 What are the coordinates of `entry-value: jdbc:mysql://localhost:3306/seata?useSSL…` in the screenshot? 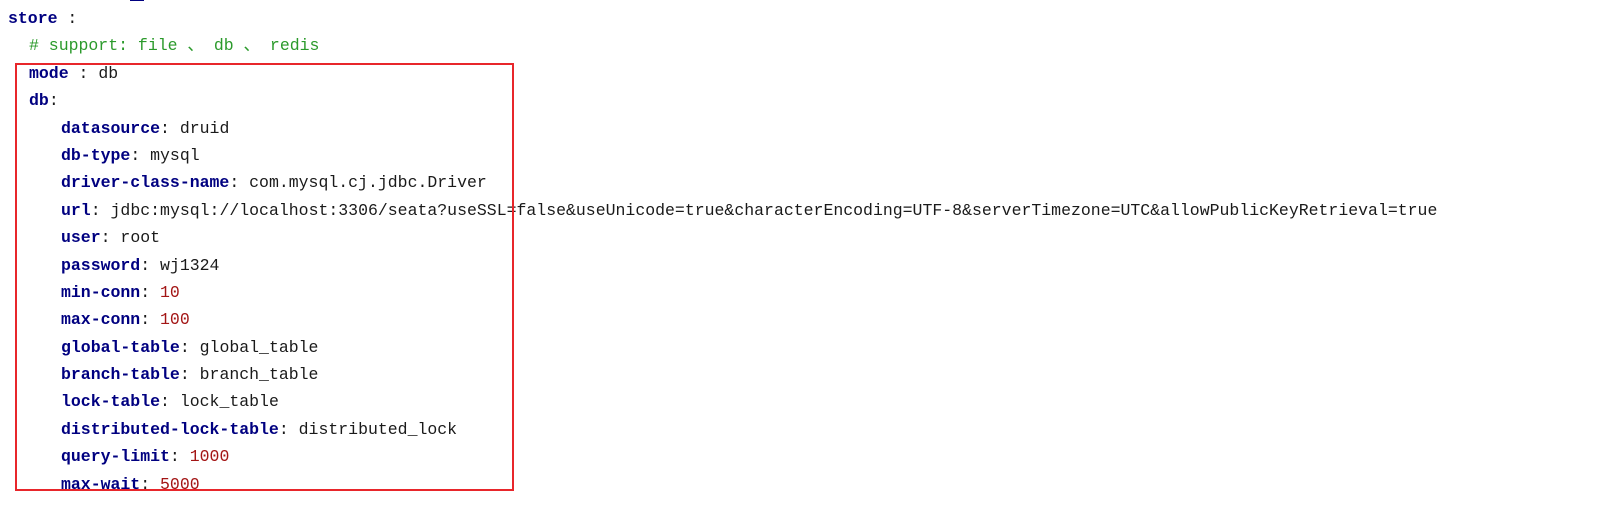 It's located at (774, 210).